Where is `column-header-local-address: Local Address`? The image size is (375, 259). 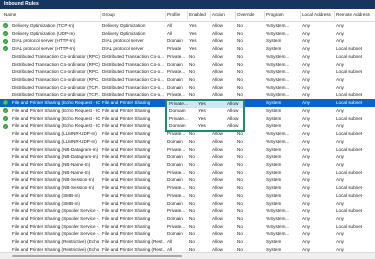 column-header-local-address: Local Address is located at coordinates (318, 15).